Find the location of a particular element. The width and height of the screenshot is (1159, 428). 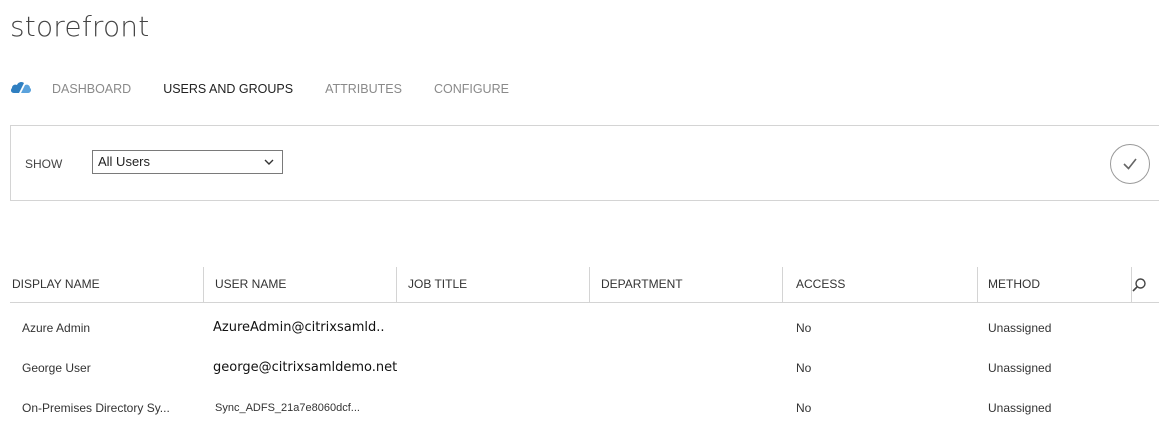

column-access: ACCESS is located at coordinates (820, 284).